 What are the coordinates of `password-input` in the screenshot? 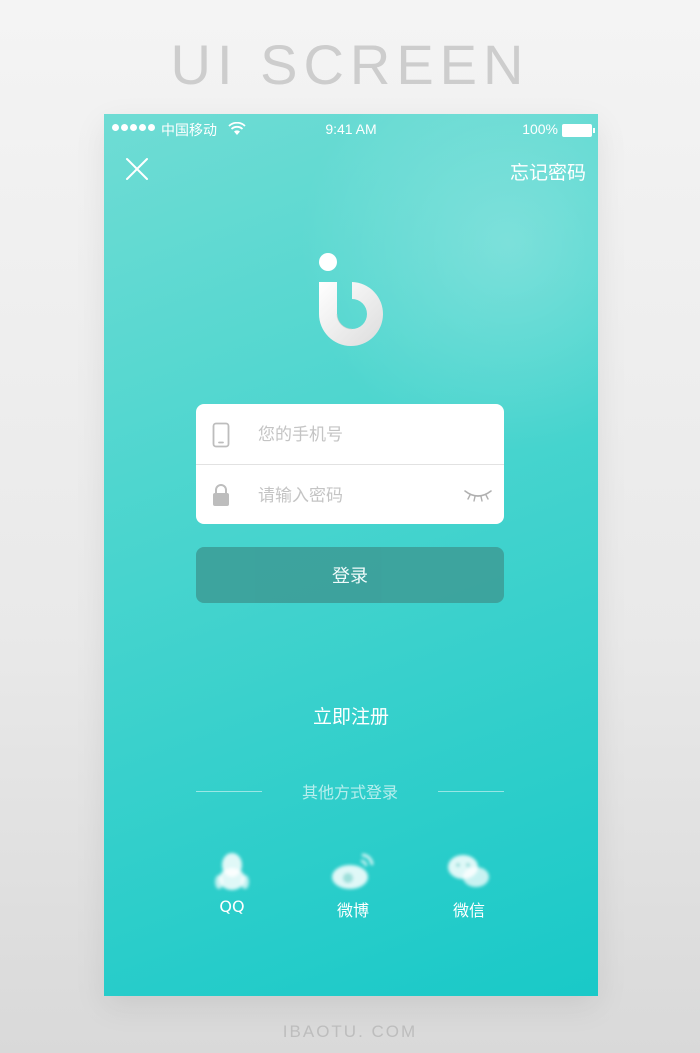 It's located at (358, 496).